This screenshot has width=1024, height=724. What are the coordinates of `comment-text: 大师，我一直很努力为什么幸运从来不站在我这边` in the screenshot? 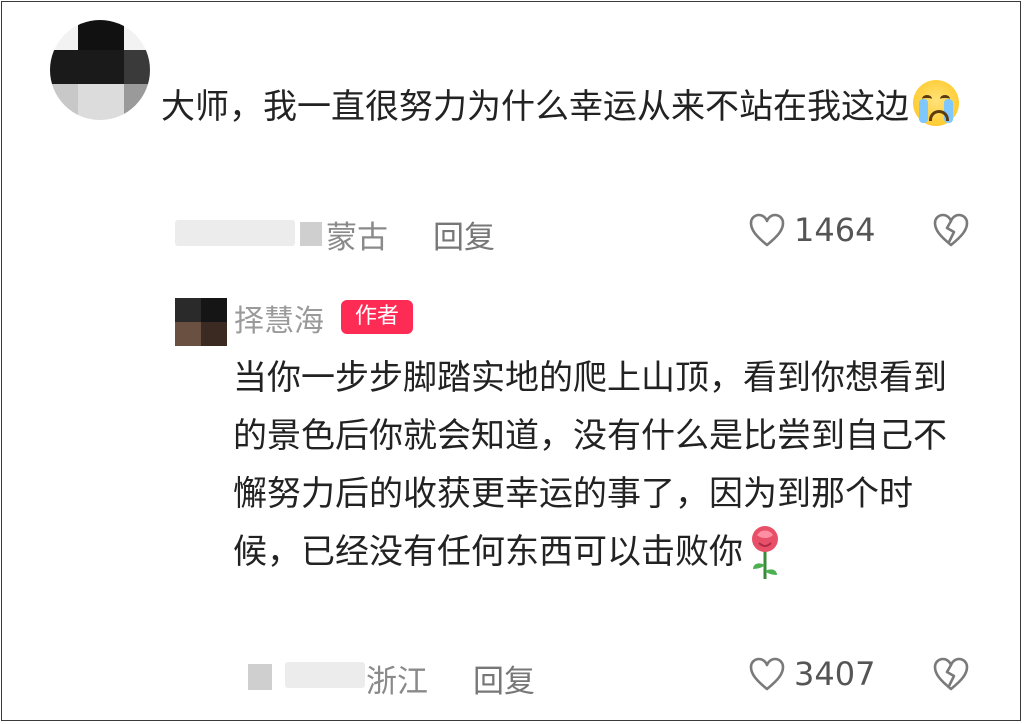 It's located at (535, 107).